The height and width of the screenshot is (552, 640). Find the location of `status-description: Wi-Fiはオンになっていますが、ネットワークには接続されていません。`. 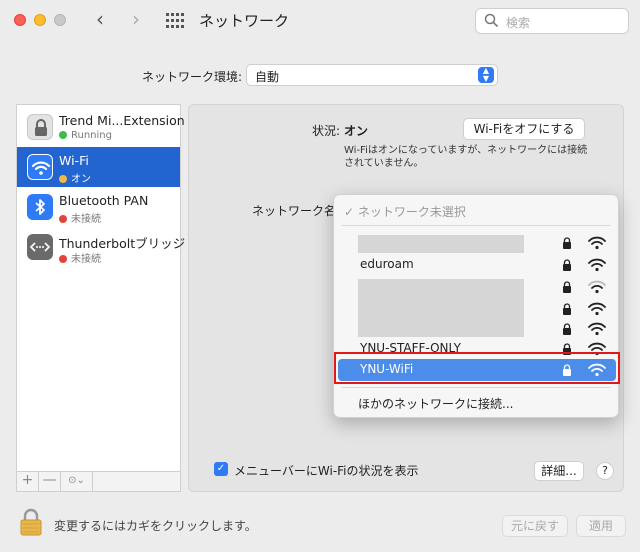

status-description: Wi-Fiはオンになっていますが、ネットワークには接続されていません。 is located at coordinates (466, 157).